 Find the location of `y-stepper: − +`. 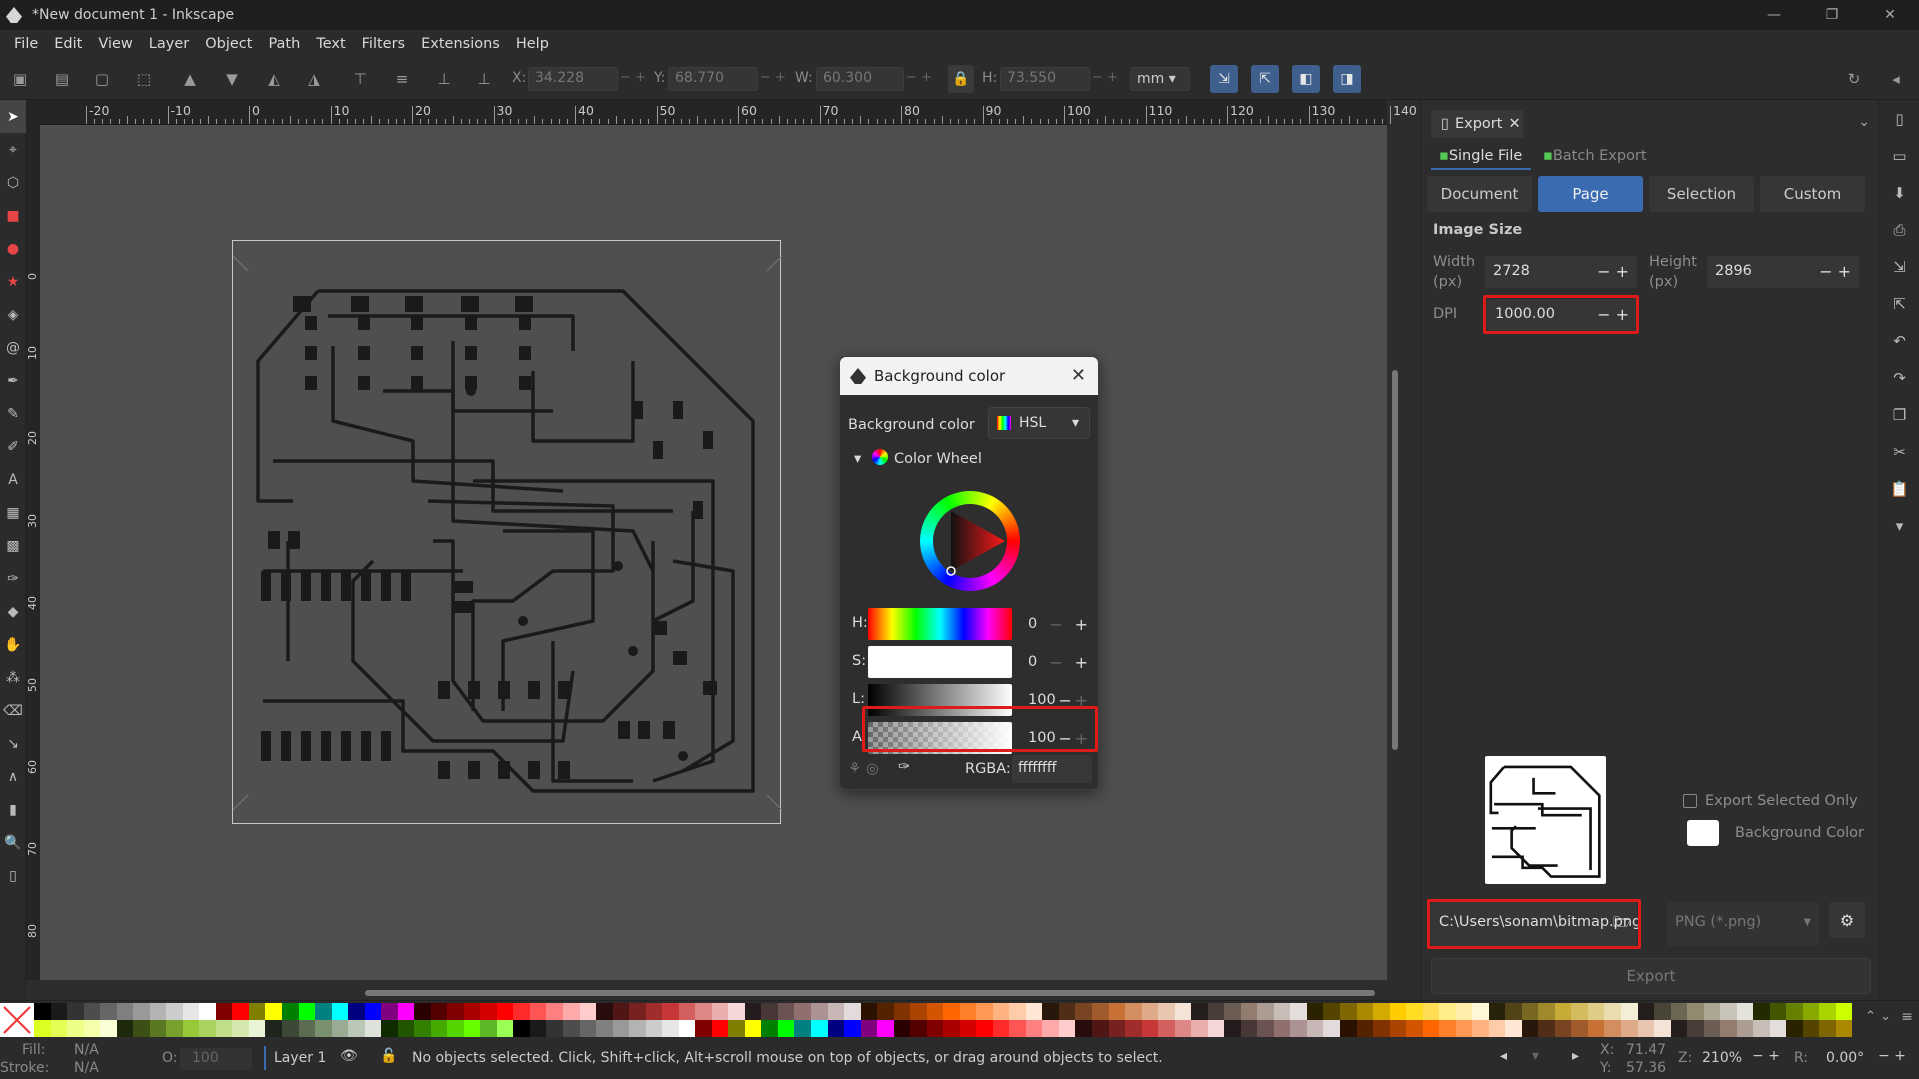

y-stepper: − + is located at coordinates (773, 77).